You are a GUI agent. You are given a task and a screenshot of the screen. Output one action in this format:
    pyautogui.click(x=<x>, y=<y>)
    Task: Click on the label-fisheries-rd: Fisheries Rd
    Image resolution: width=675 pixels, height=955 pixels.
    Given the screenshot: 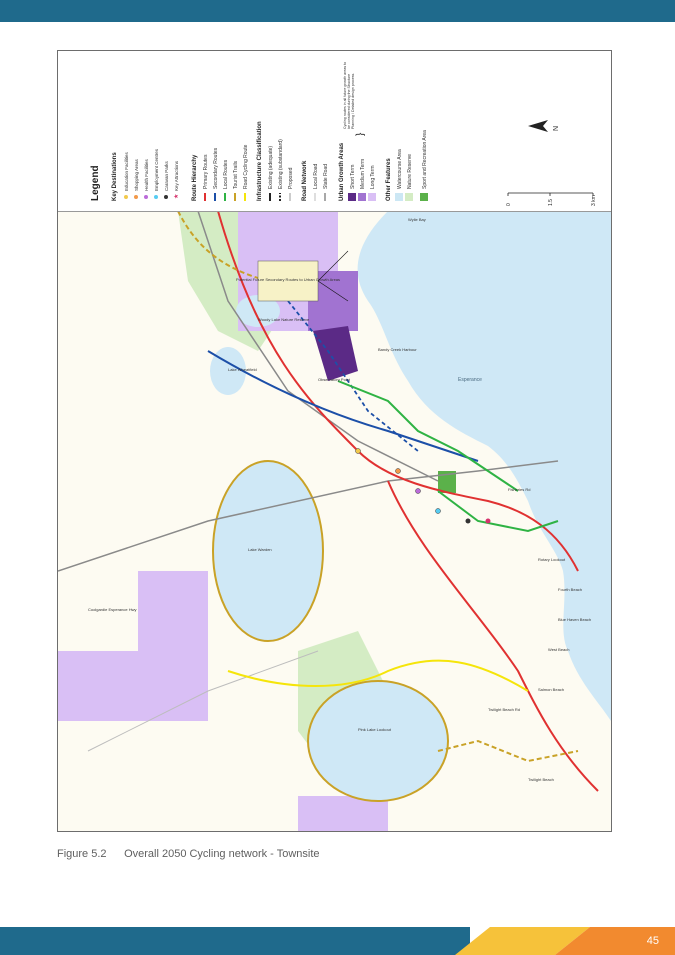 What is the action you would take?
    pyautogui.click(x=519, y=489)
    